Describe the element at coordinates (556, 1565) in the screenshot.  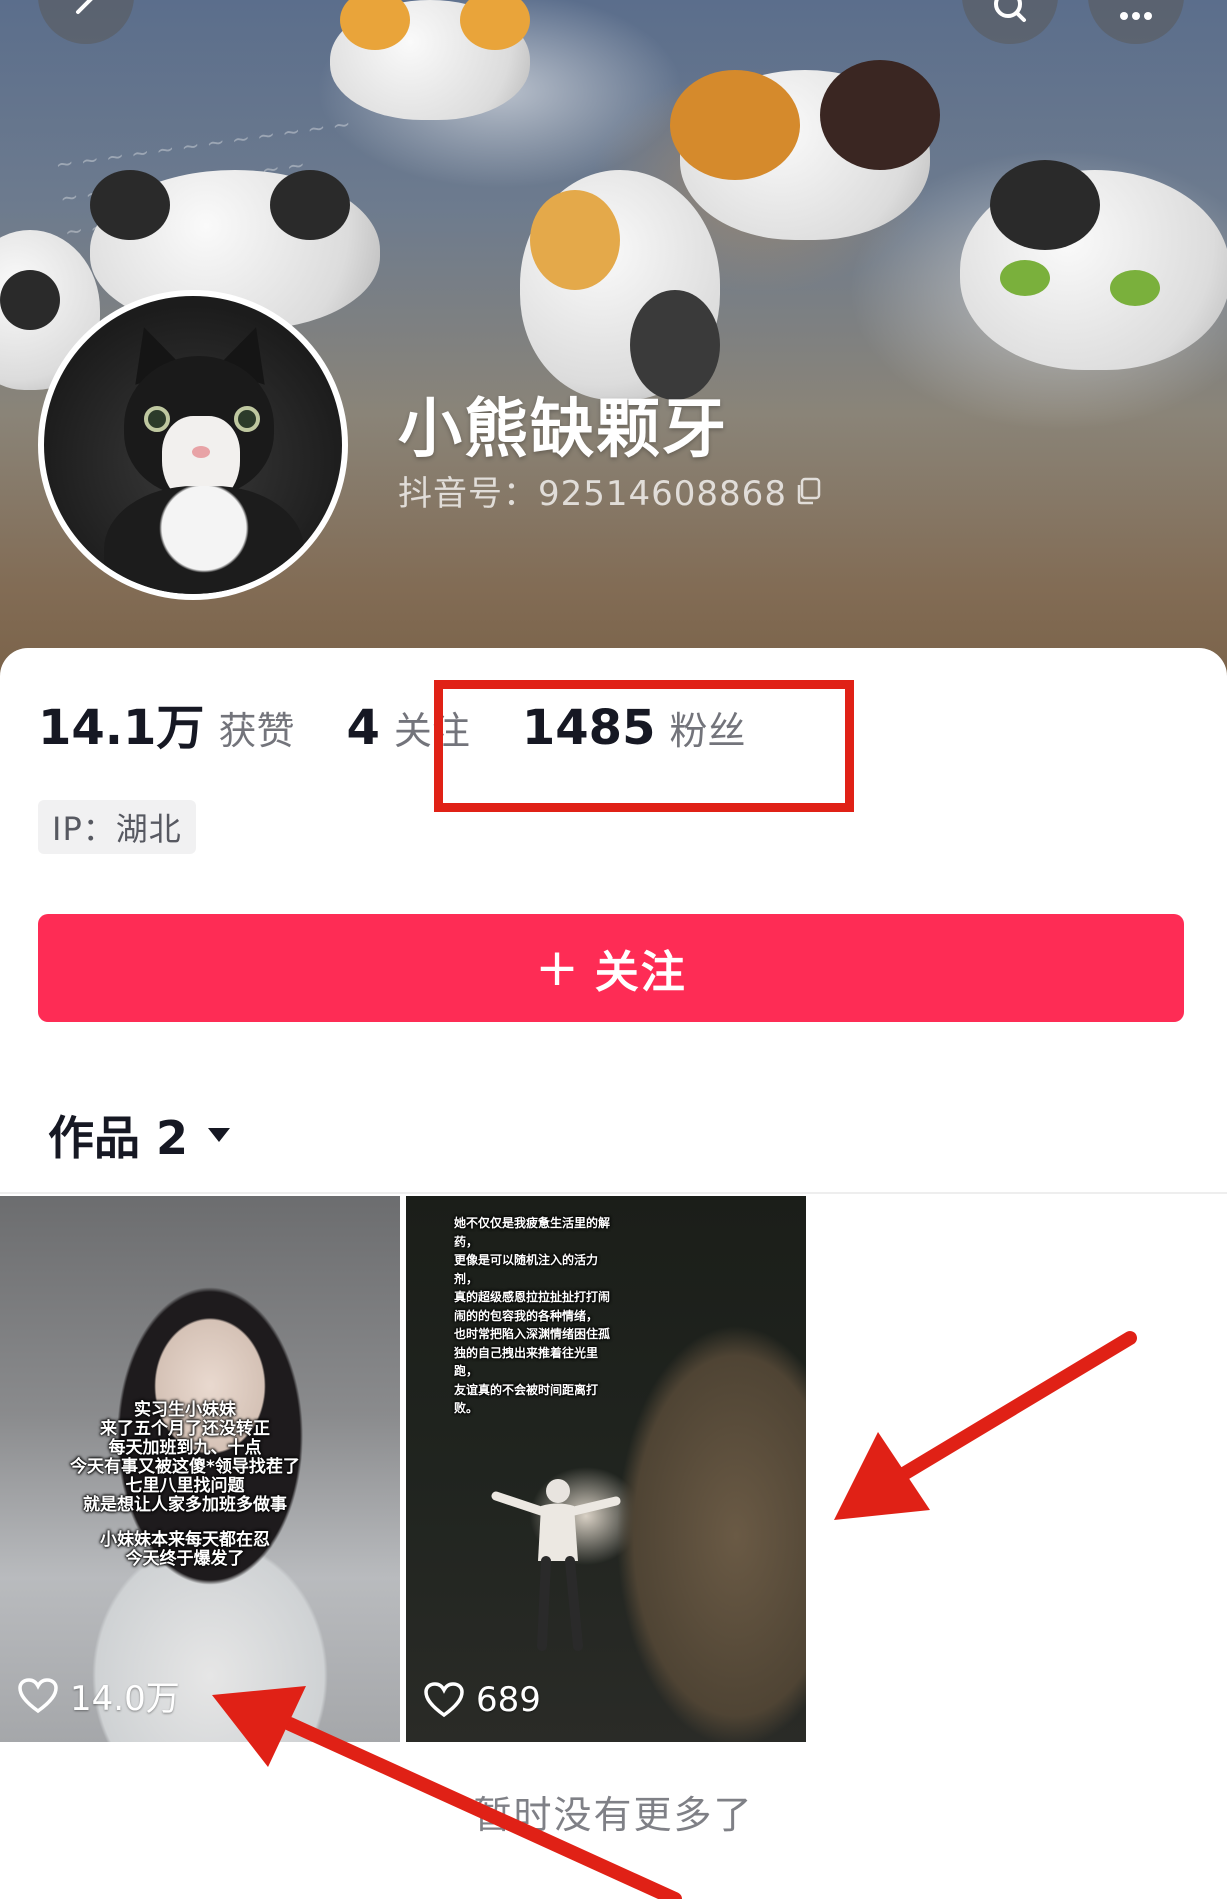
I see `dancer-figure` at that location.